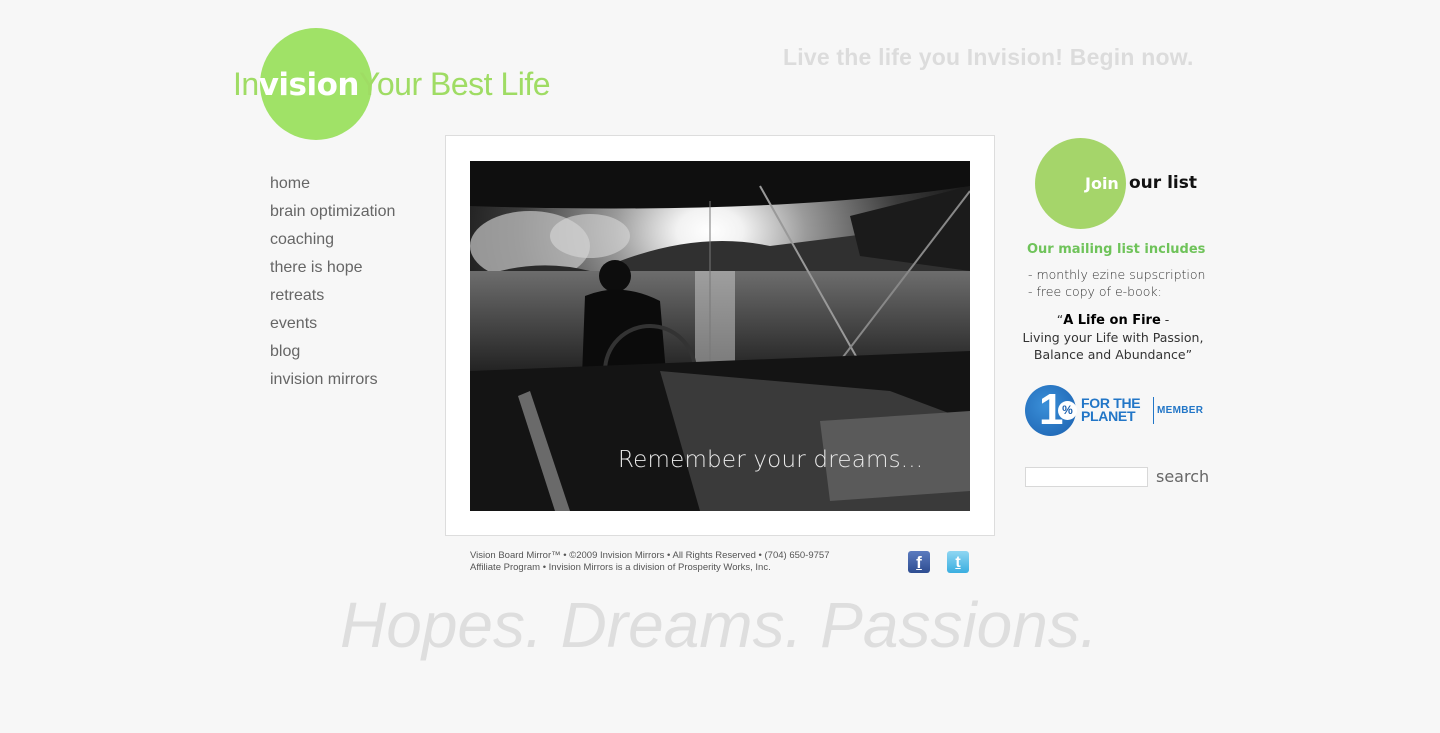 This screenshot has width=1440, height=733. I want to click on badge-percent: %, so click(1067, 410).